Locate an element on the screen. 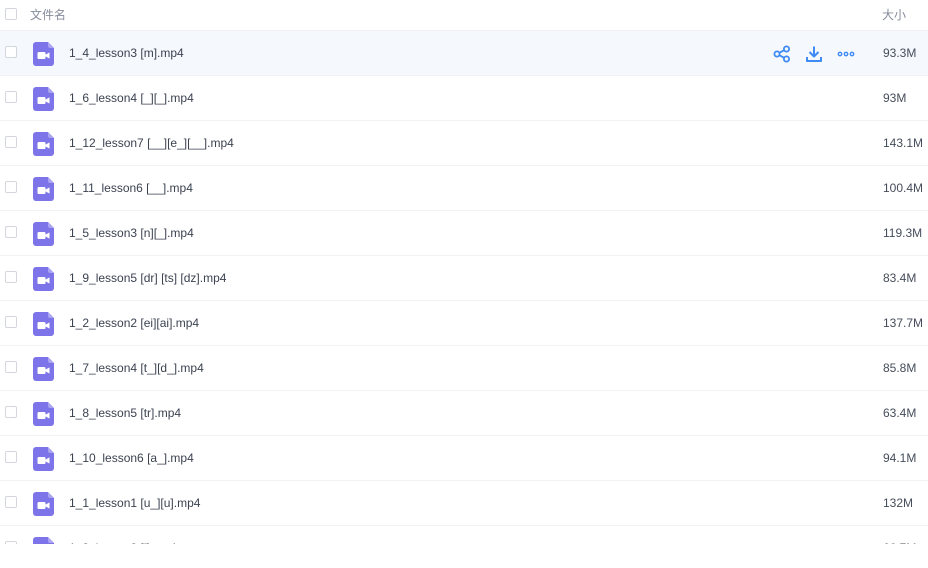 The width and height of the screenshot is (928, 568). file-size: 63.4M is located at coordinates (900, 413).